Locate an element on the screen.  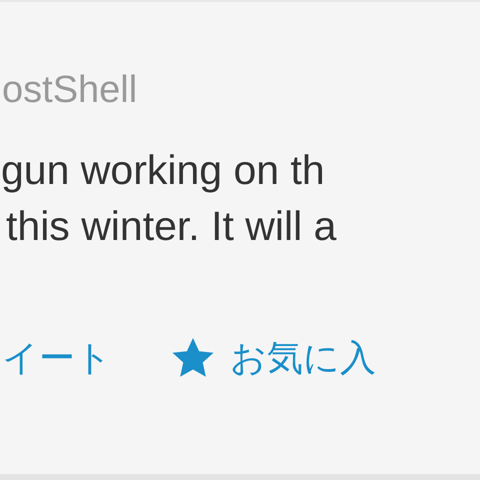
favorite-button: お気に入 is located at coordinates (274, 358).